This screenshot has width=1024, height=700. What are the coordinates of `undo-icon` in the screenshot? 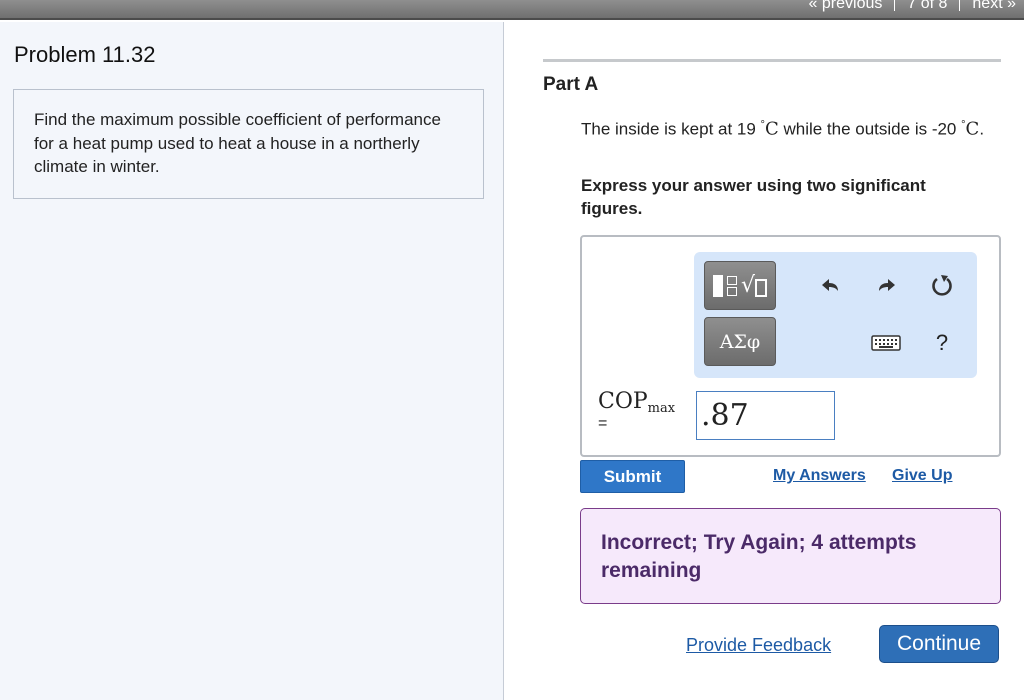 It's located at (830, 285).